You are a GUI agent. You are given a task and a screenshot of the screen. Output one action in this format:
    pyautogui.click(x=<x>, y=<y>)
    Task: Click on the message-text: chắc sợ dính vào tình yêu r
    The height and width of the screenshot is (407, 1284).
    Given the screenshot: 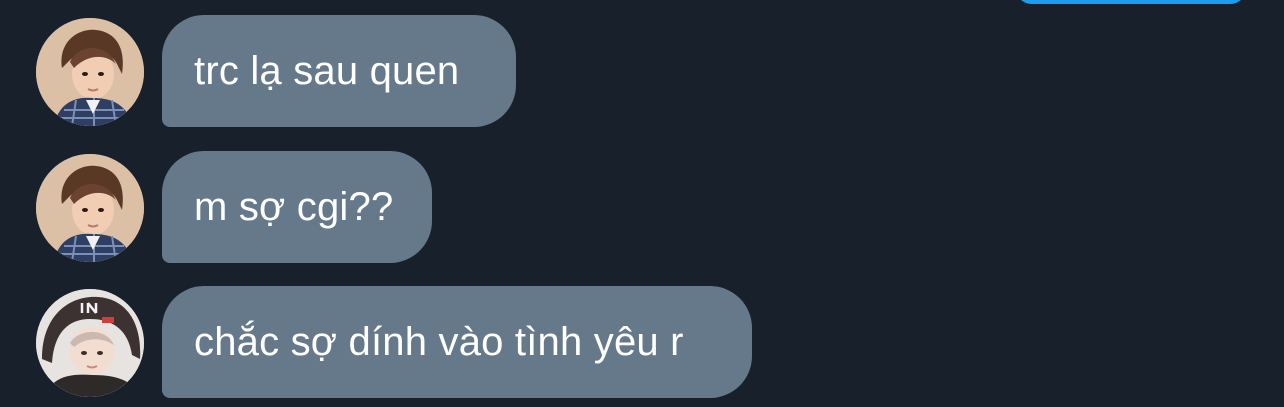 What is the action you would take?
    pyautogui.click(x=439, y=341)
    